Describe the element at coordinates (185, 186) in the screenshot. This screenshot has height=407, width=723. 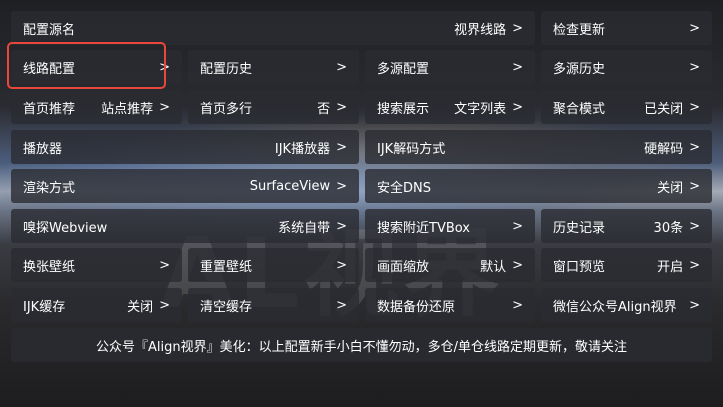
I see `setting-render-mode: 渲染方式 SurfaceView >` at that location.